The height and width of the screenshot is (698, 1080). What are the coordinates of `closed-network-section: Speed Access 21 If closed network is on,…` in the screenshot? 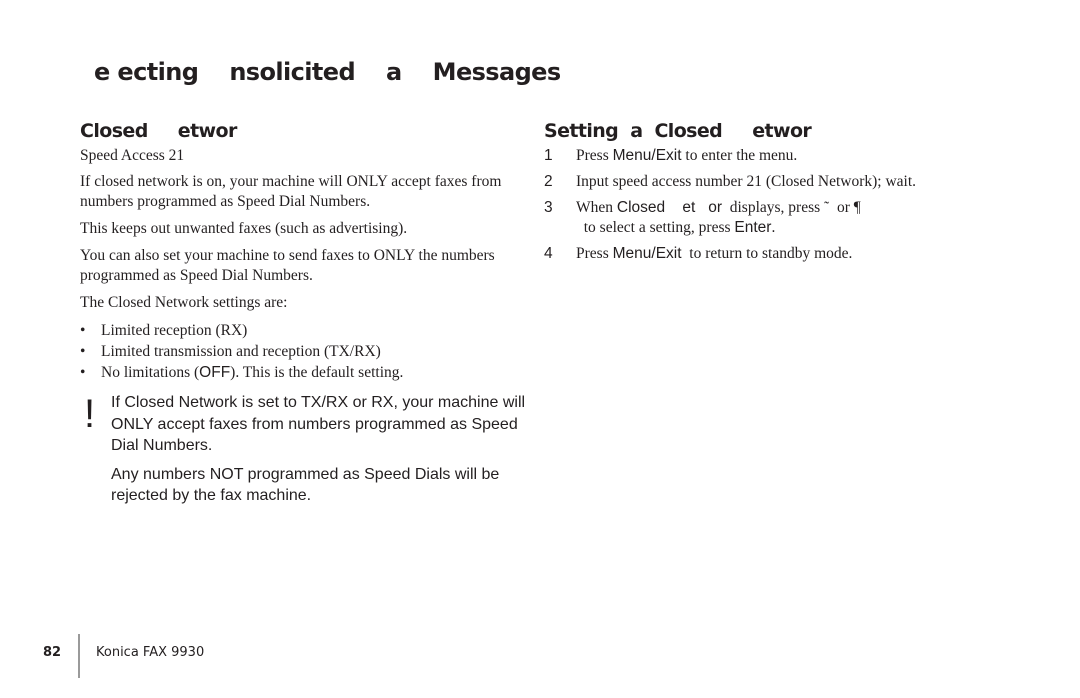 It's located at (305, 264).